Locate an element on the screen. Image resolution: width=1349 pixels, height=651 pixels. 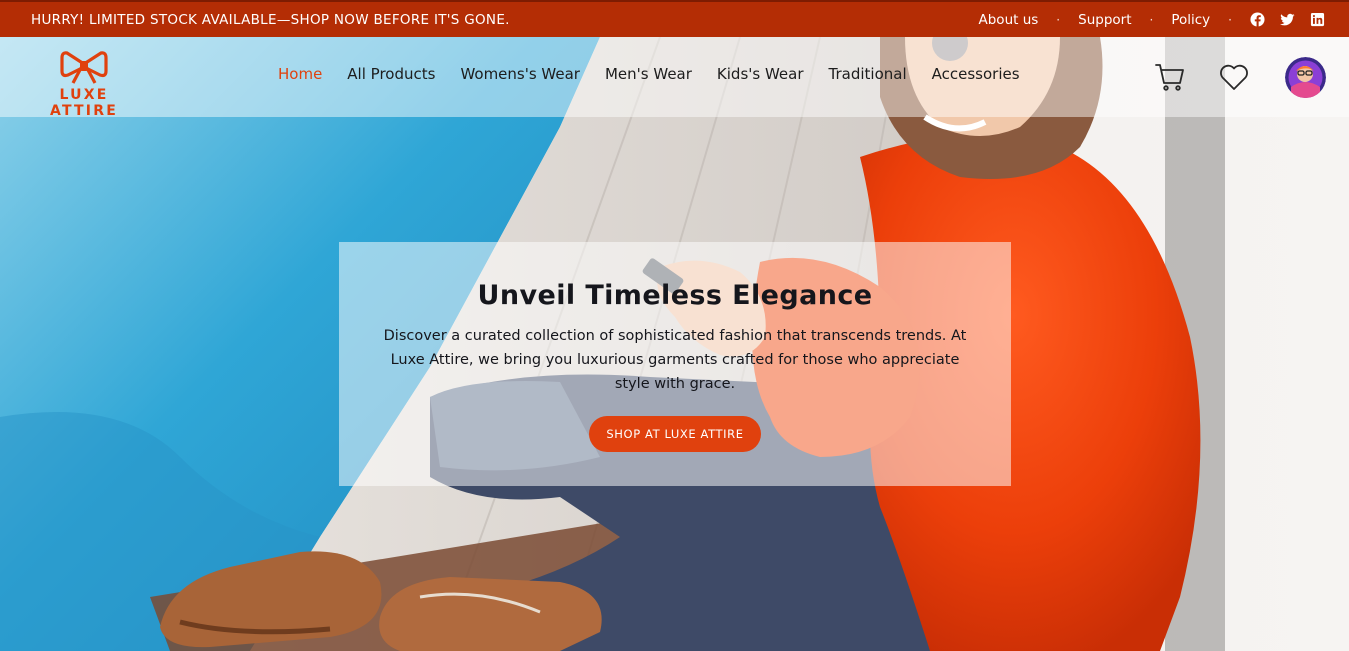
nav-item-accessories: Accessories is located at coordinates (976, 74).